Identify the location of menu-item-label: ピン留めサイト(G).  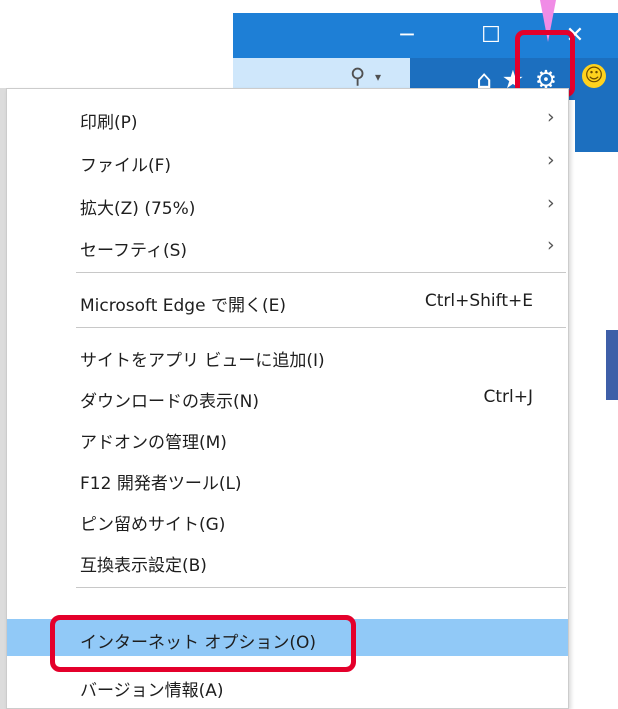
(153, 525).